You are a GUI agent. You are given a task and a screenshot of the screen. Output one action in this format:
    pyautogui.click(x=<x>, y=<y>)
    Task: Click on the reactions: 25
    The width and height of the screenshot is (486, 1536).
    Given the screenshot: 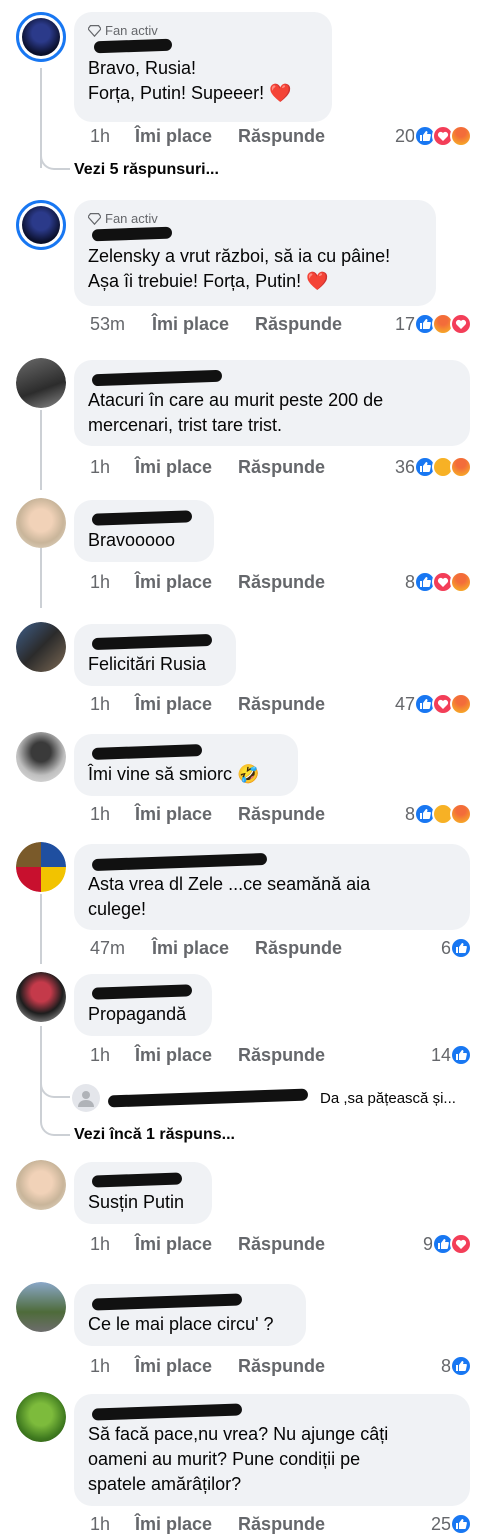 What is the action you would take?
    pyautogui.click(x=451, y=1524)
    